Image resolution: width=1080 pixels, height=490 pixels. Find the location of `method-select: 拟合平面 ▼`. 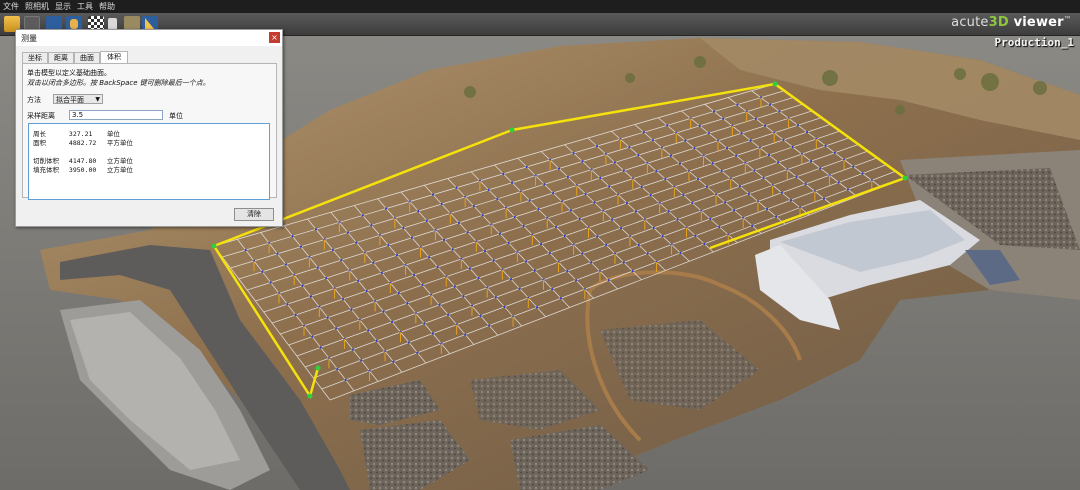

method-select: 拟合平面 ▼ is located at coordinates (78, 99).